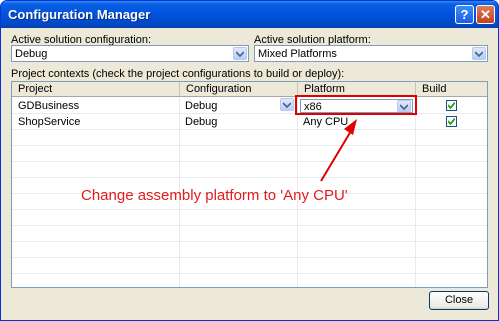 This screenshot has height=321, width=499. What do you see at coordinates (338, 150) in the screenshot?
I see `annotation-arrow-icon` at bounding box center [338, 150].